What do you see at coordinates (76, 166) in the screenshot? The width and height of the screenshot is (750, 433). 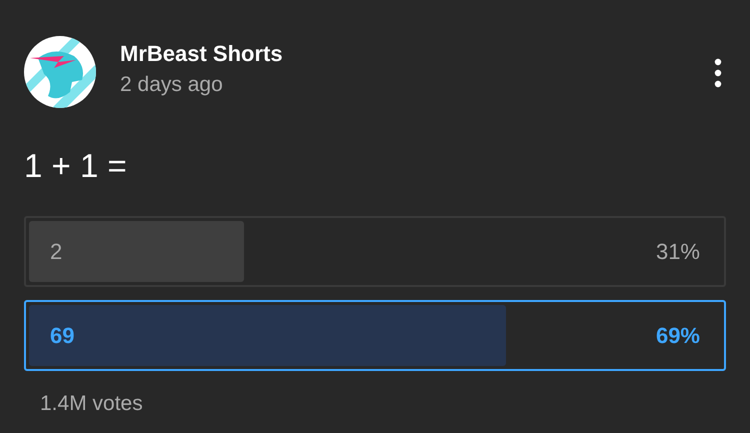 I see `poll-question: 1 + 1 =` at bounding box center [76, 166].